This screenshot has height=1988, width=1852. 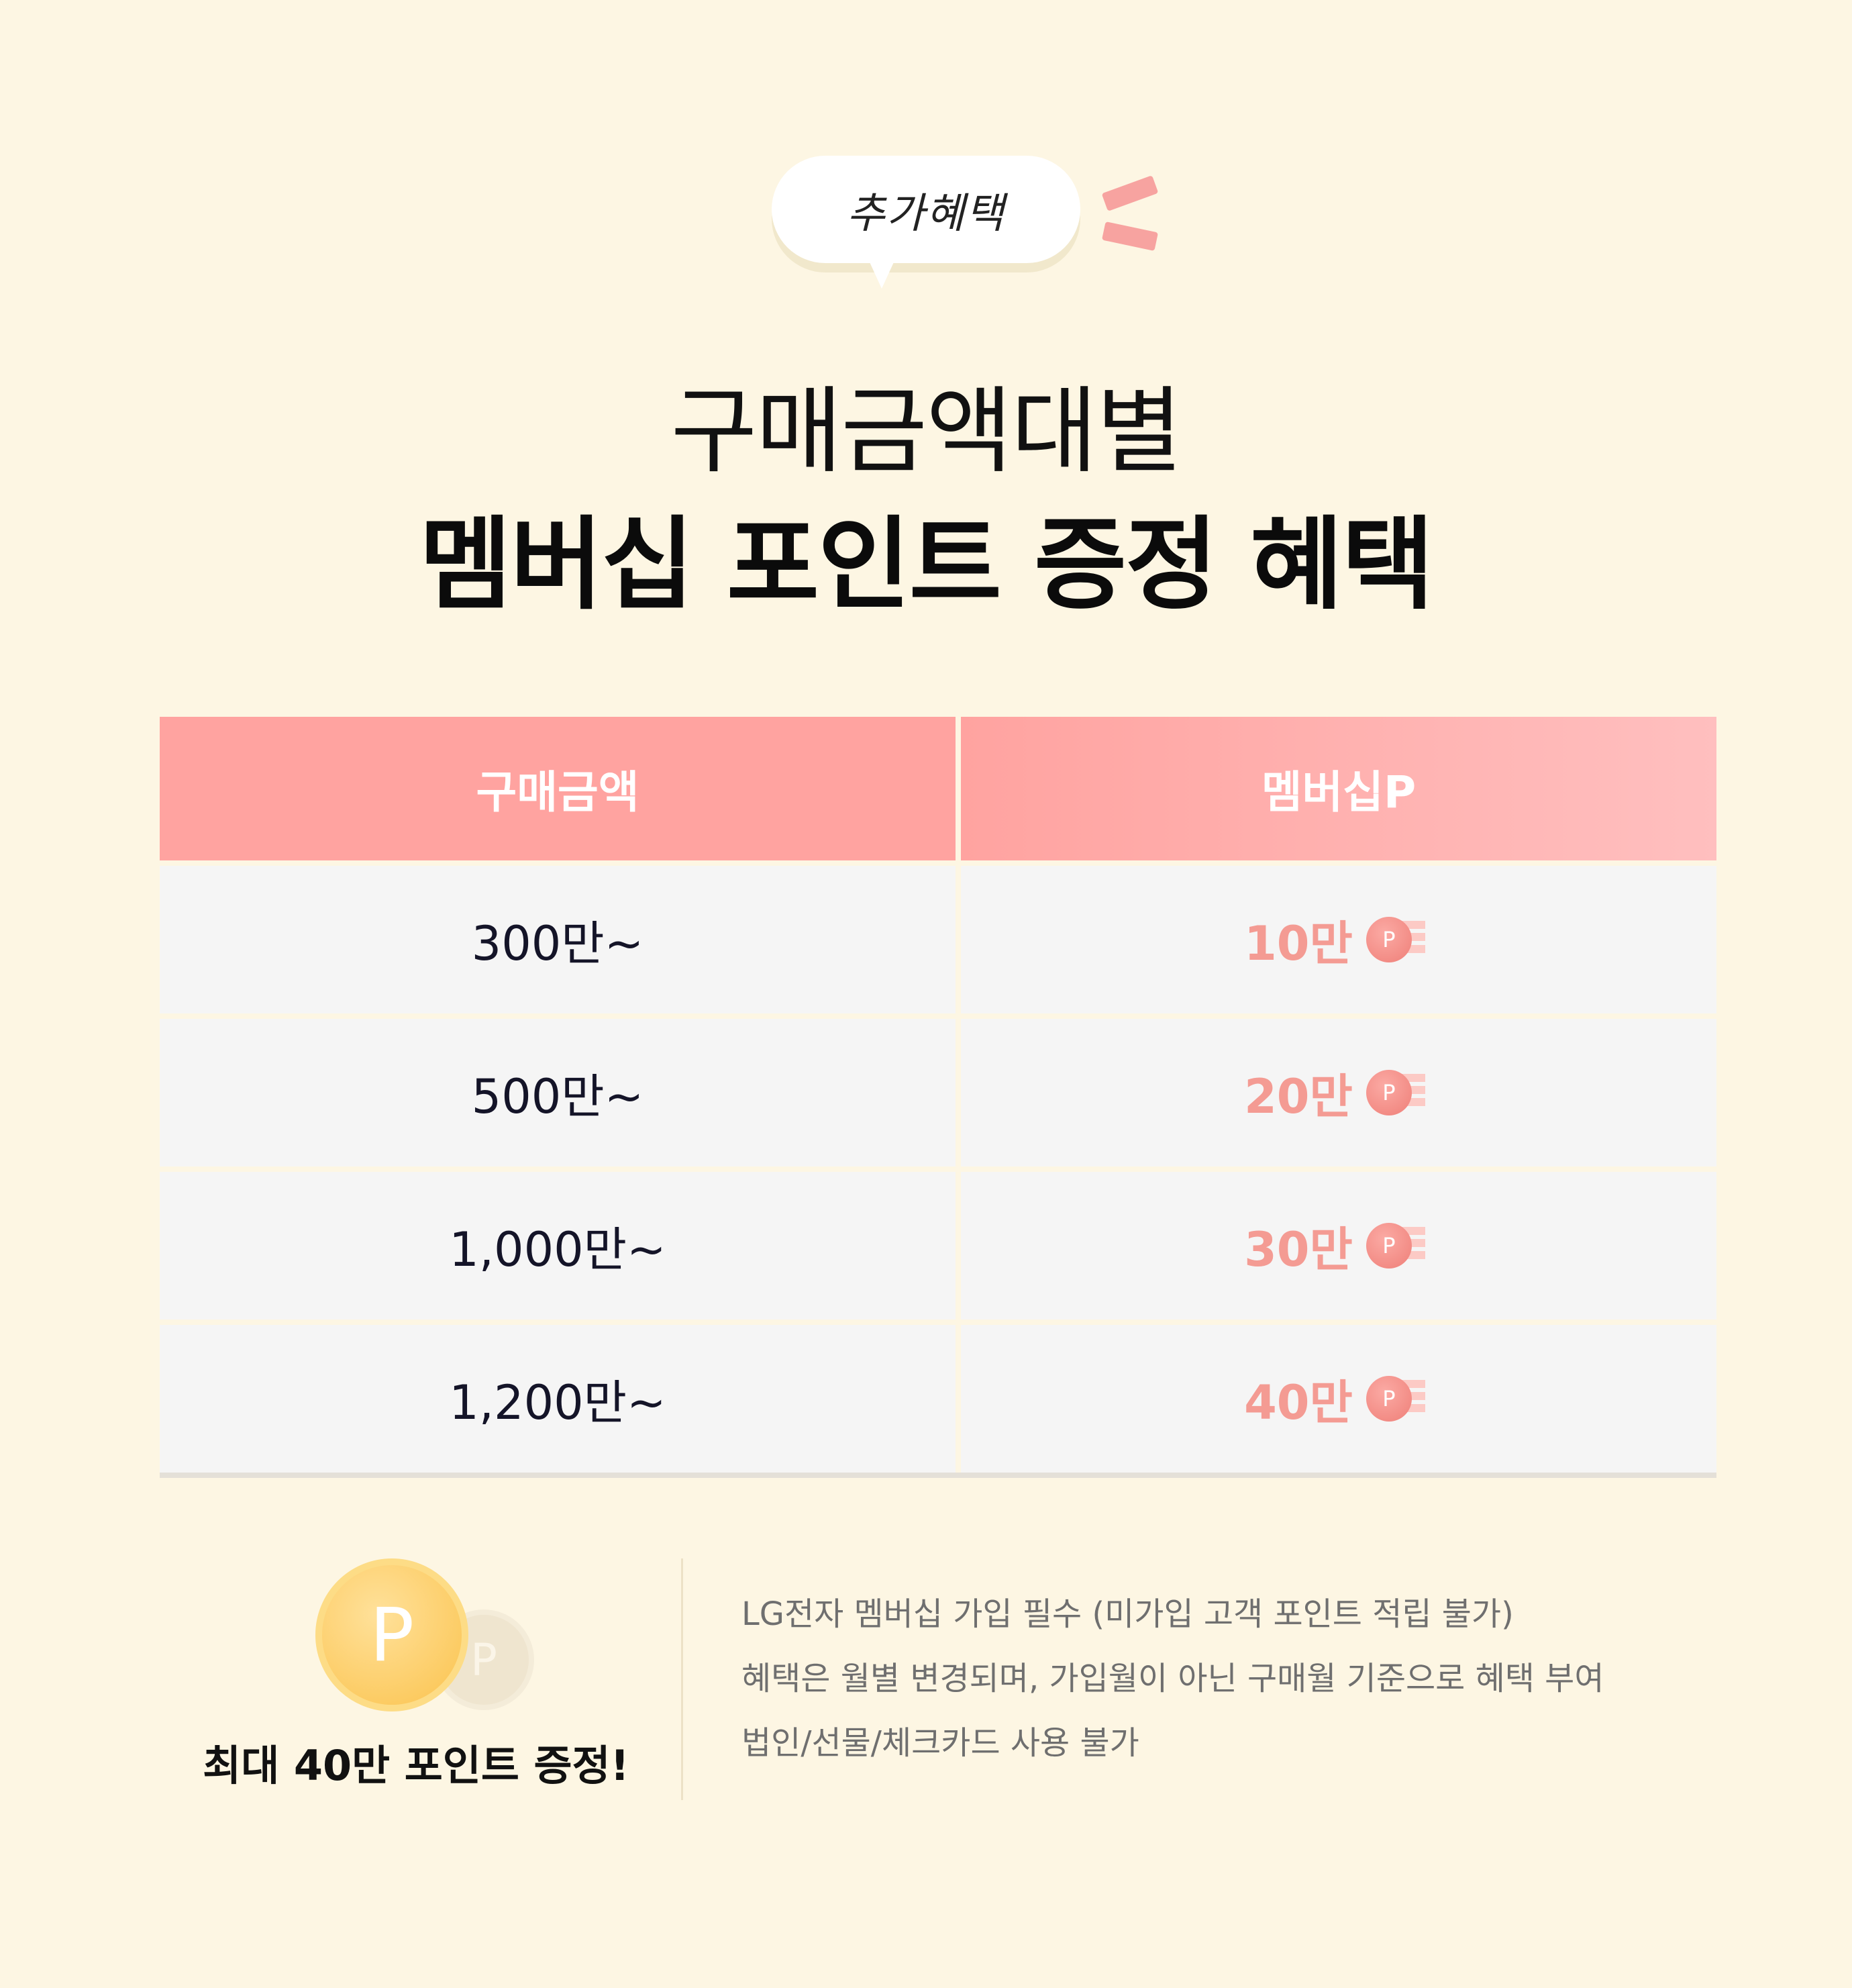 I want to click on gold-coin-icon: P P, so click(x=430, y=1639).